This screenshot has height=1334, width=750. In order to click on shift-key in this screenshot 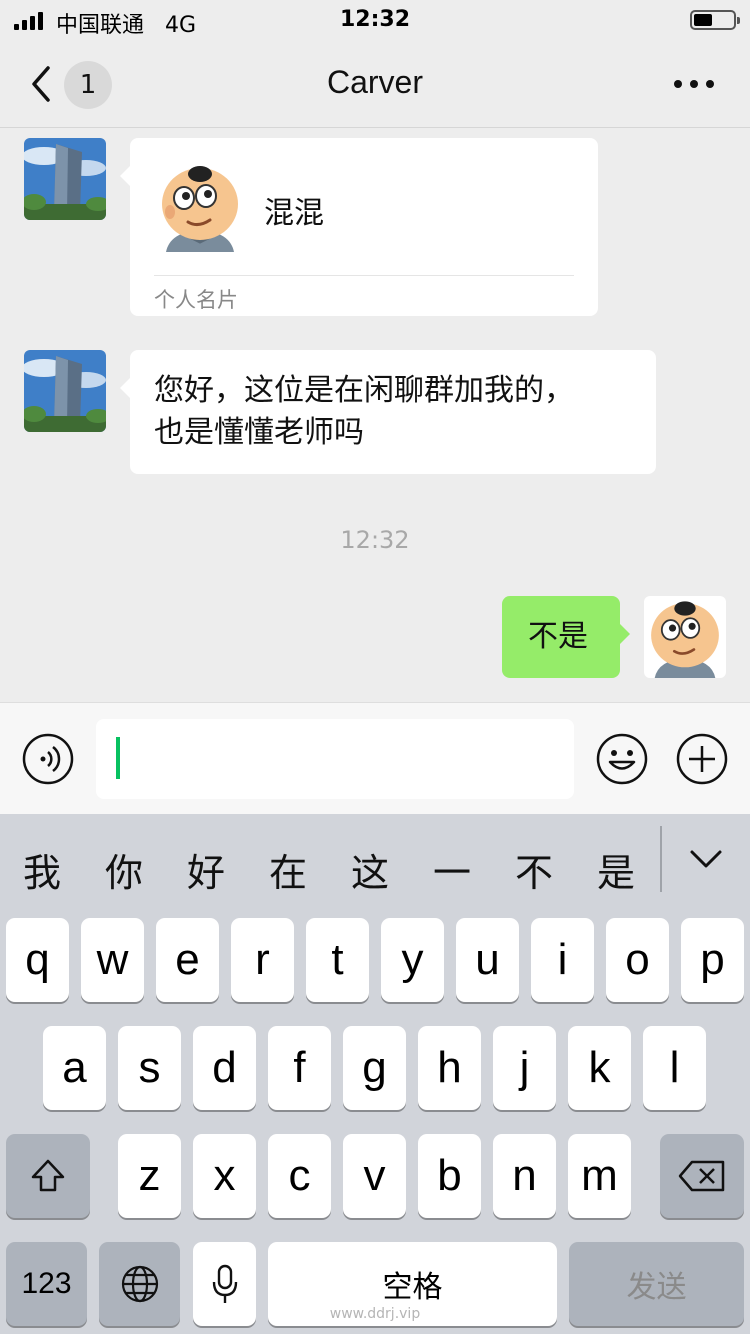, I will do `click(48, 1176)`.